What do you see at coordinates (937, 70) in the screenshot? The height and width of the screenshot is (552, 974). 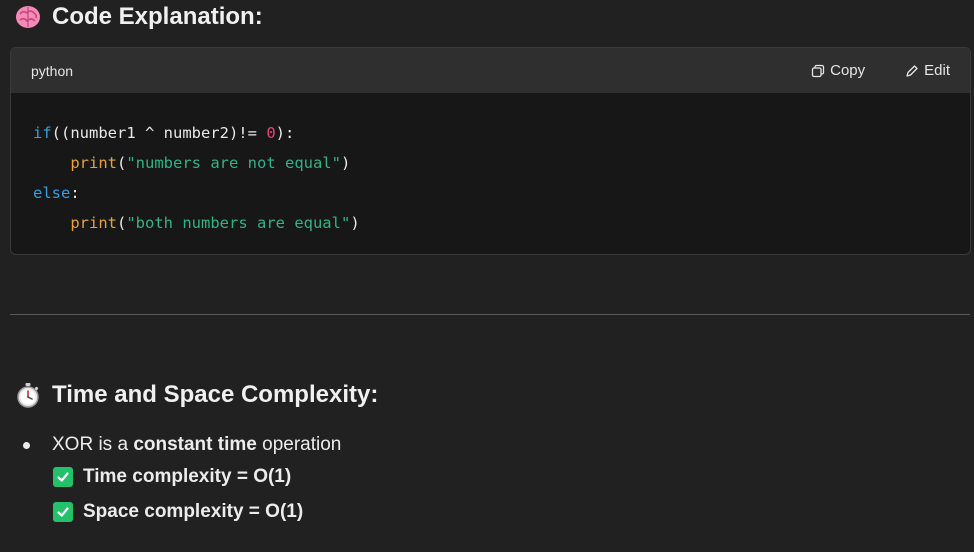 I see `edit-button-label: Edit` at bounding box center [937, 70].